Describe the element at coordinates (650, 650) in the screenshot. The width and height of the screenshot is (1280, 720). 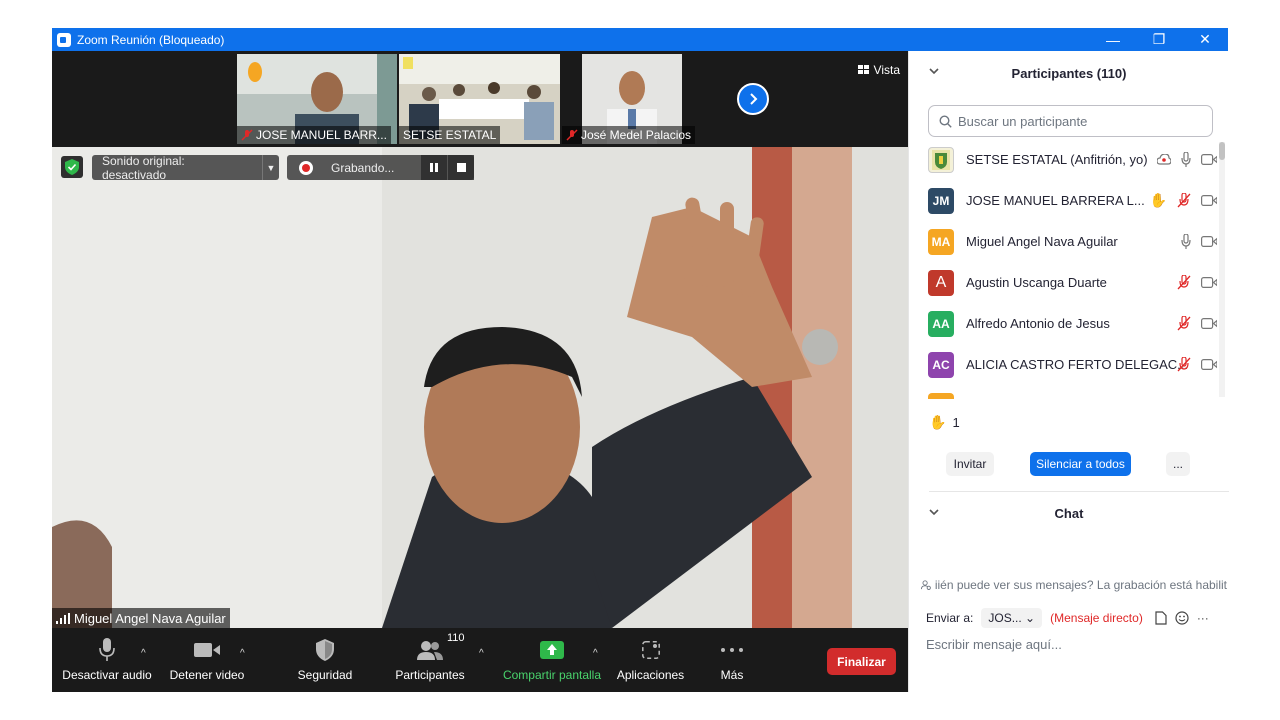
I see `apps-icon` at that location.